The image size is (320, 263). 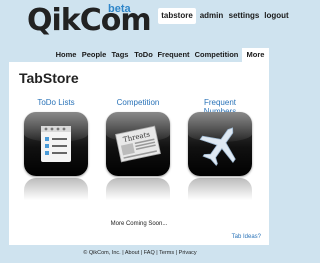 What do you see at coordinates (244, 16) in the screenshot?
I see `nav-settings: settings` at bounding box center [244, 16].